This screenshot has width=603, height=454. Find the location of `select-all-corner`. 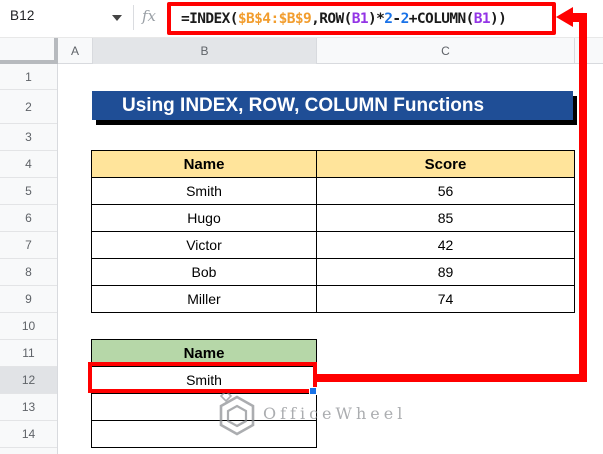

select-all-corner is located at coordinates (29, 51).